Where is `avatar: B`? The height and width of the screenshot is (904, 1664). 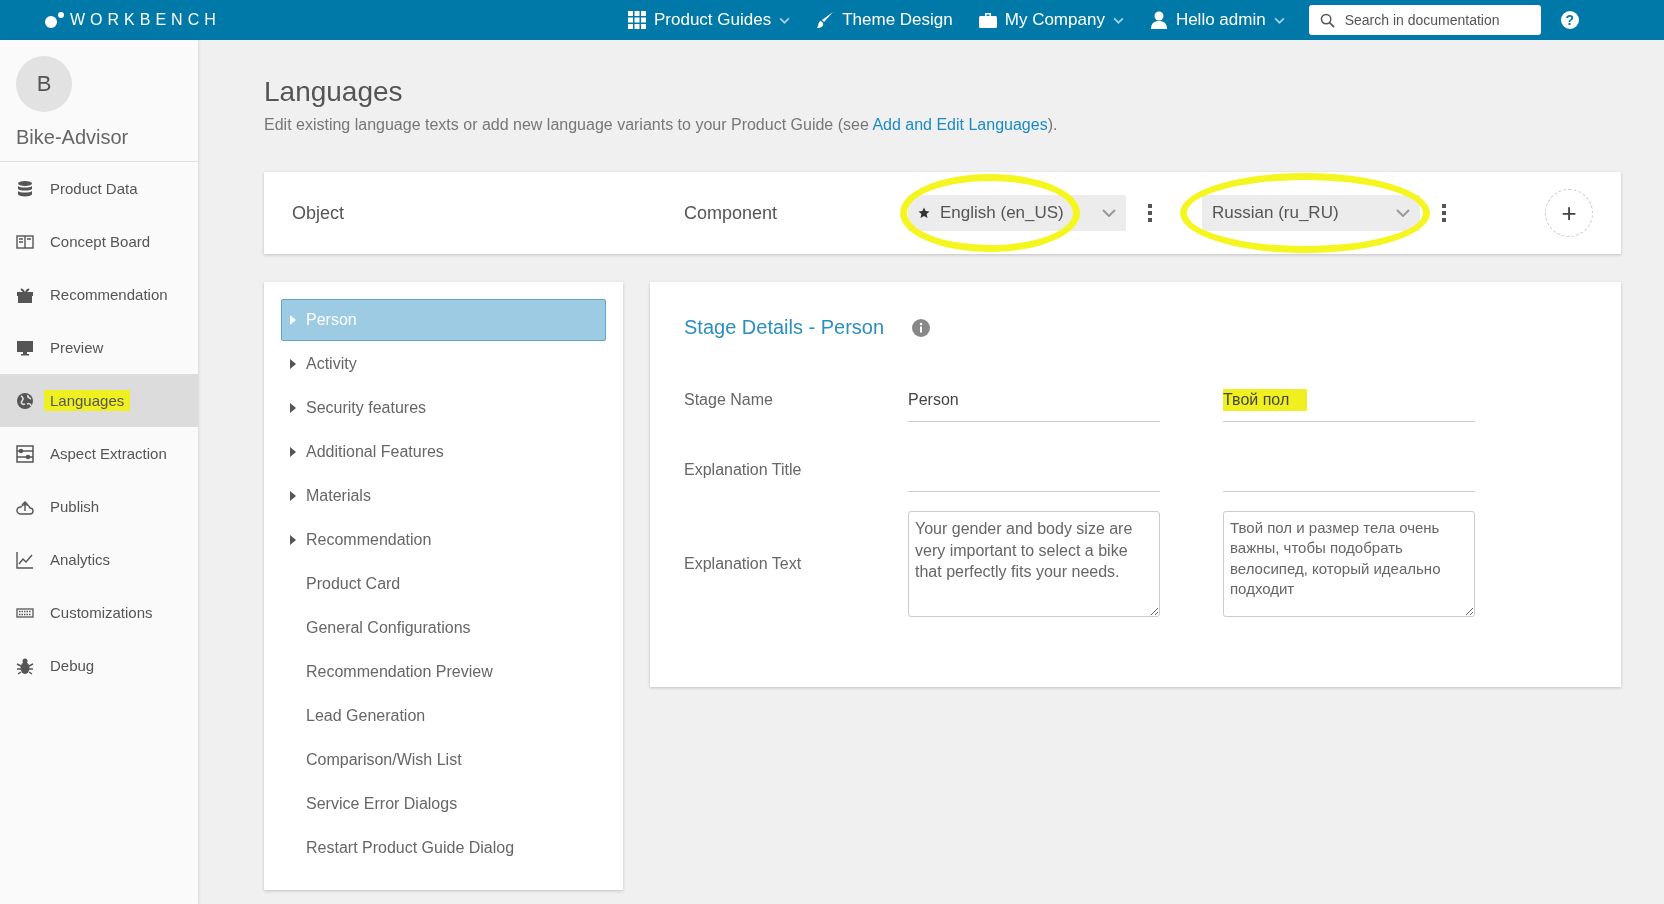 avatar: B is located at coordinates (44, 84).